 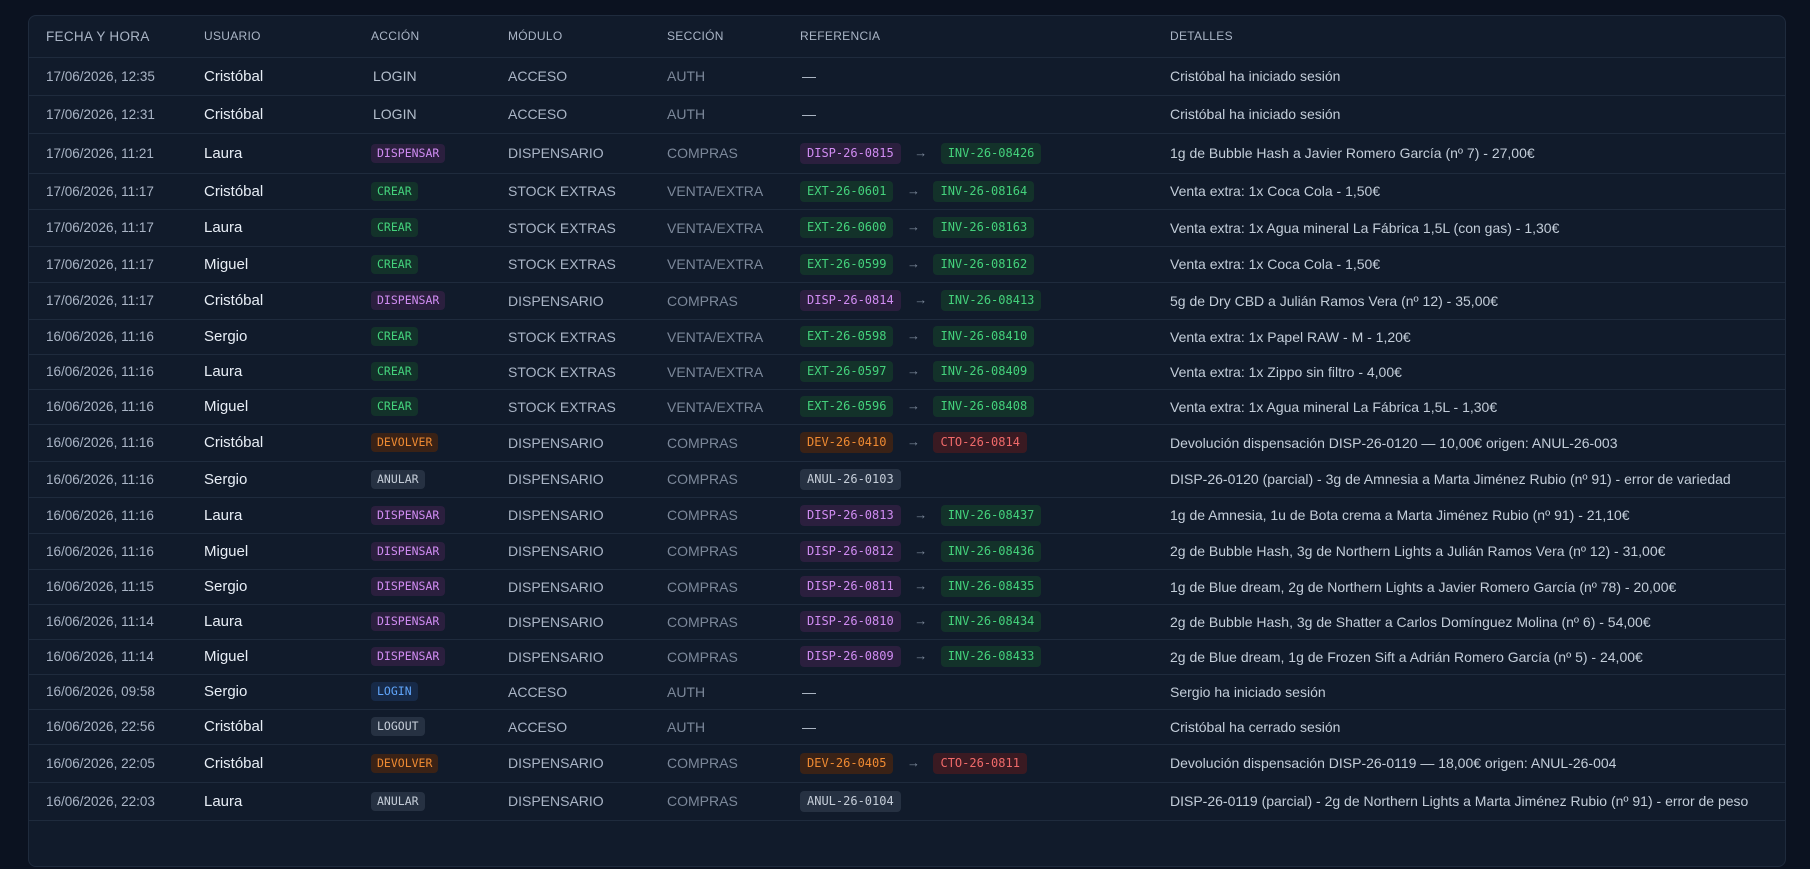 I want to click on action-label: LOGIN, so click(x=395, y=76).